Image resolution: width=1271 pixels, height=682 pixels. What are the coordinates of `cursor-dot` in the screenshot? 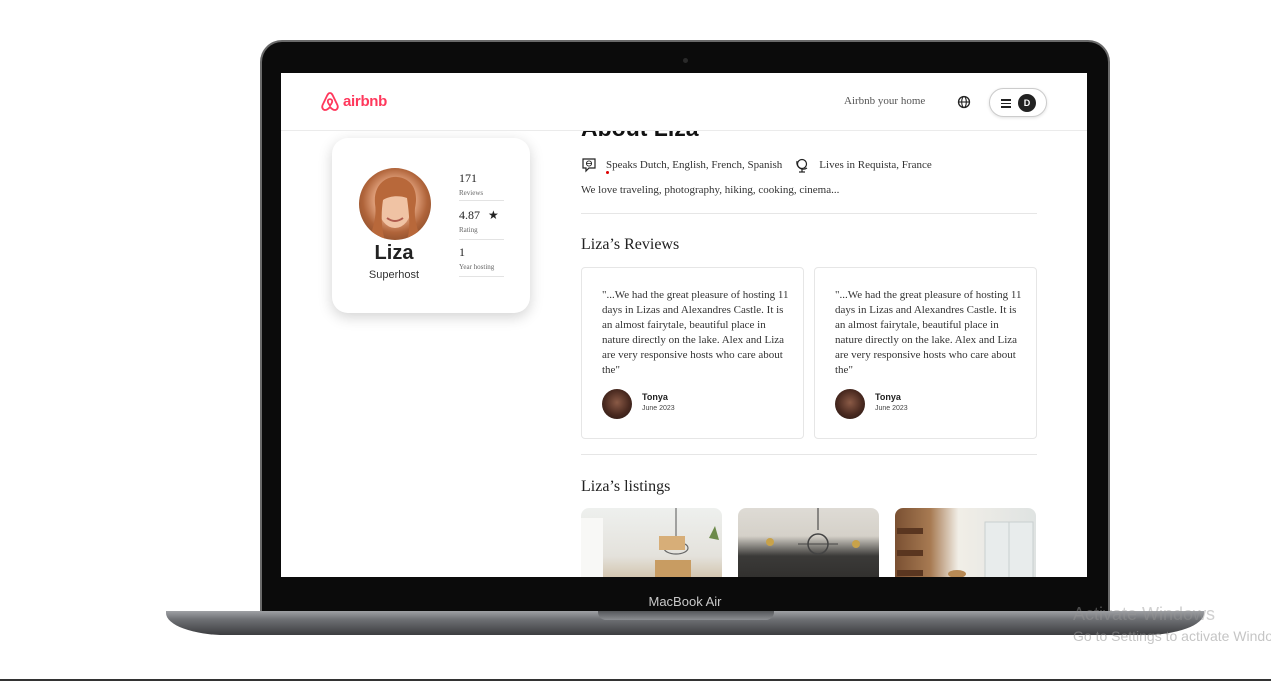 It's located at (607, 172).